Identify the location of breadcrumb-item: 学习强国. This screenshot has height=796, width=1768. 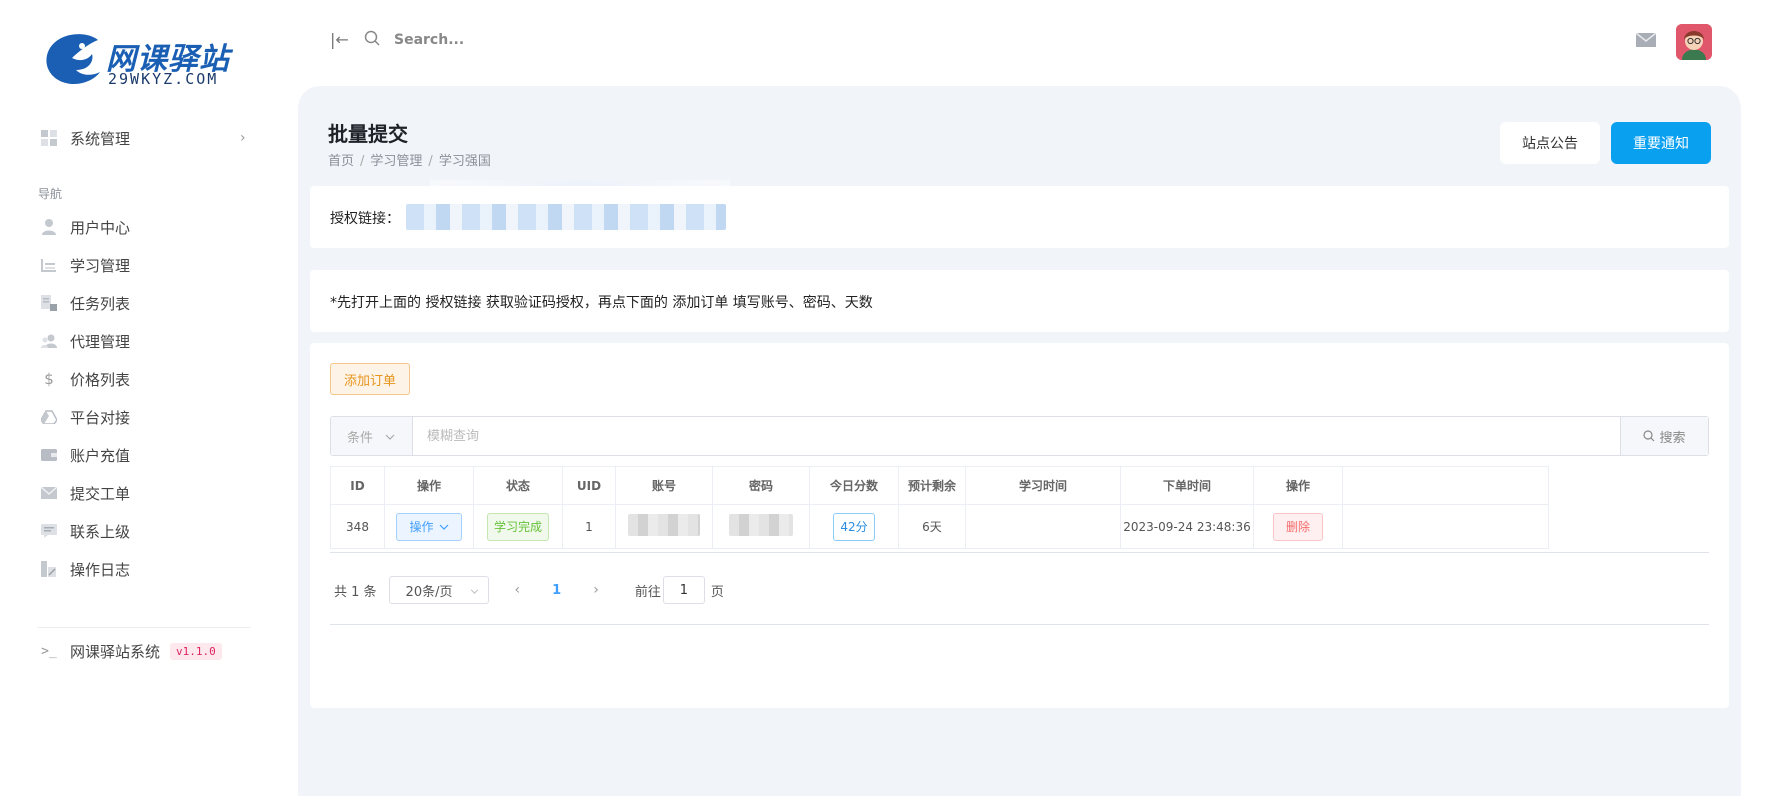
(464, 161).